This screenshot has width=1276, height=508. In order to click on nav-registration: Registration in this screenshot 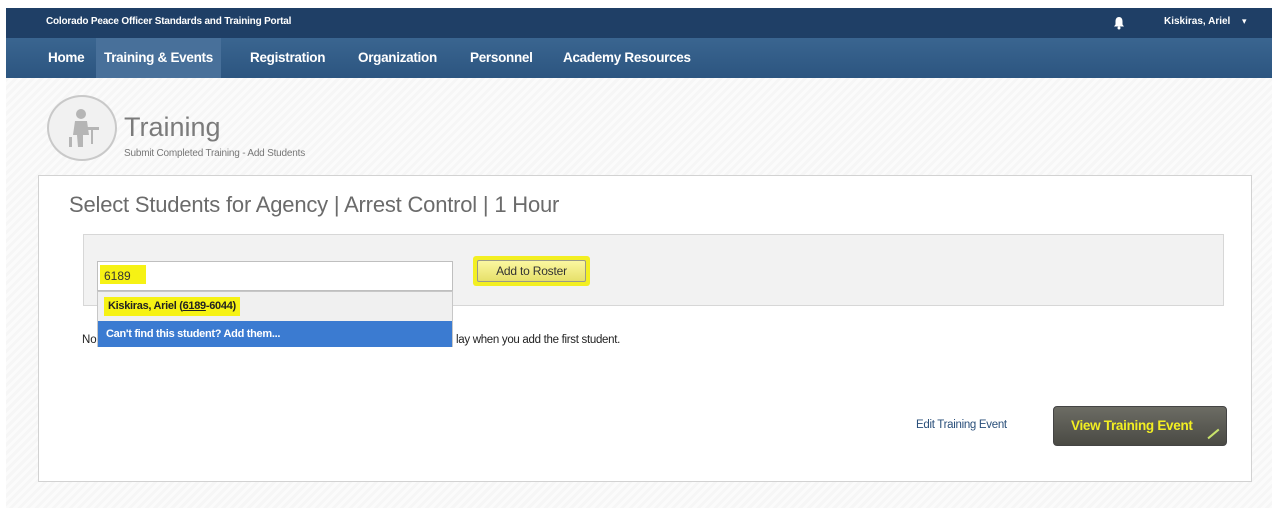, I will do `click(287, 58)`.